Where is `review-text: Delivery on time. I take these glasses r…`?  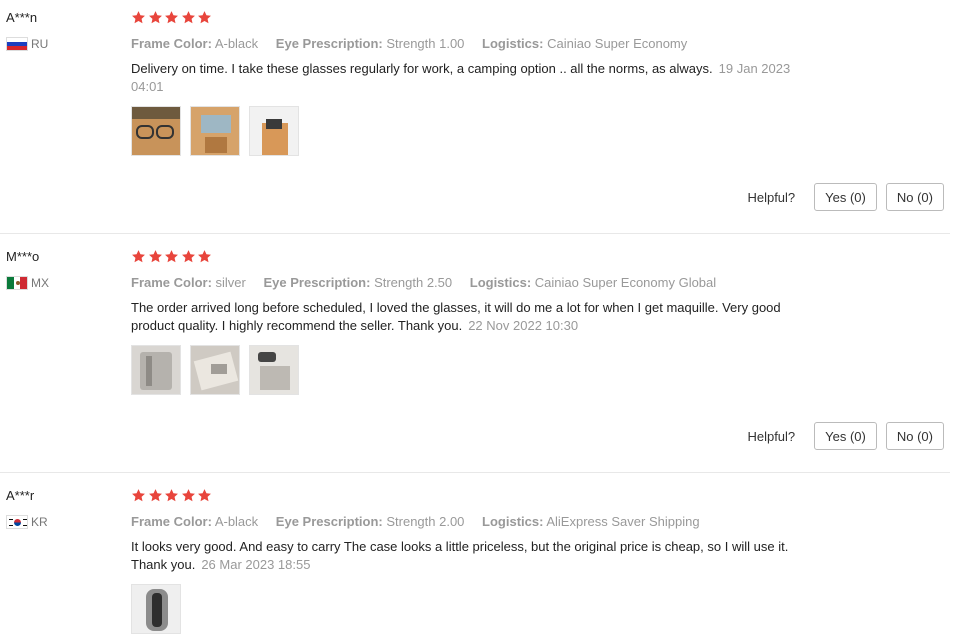 review-text: Delivery on time. I take these glasses r… is located at coordinates (476, 78).